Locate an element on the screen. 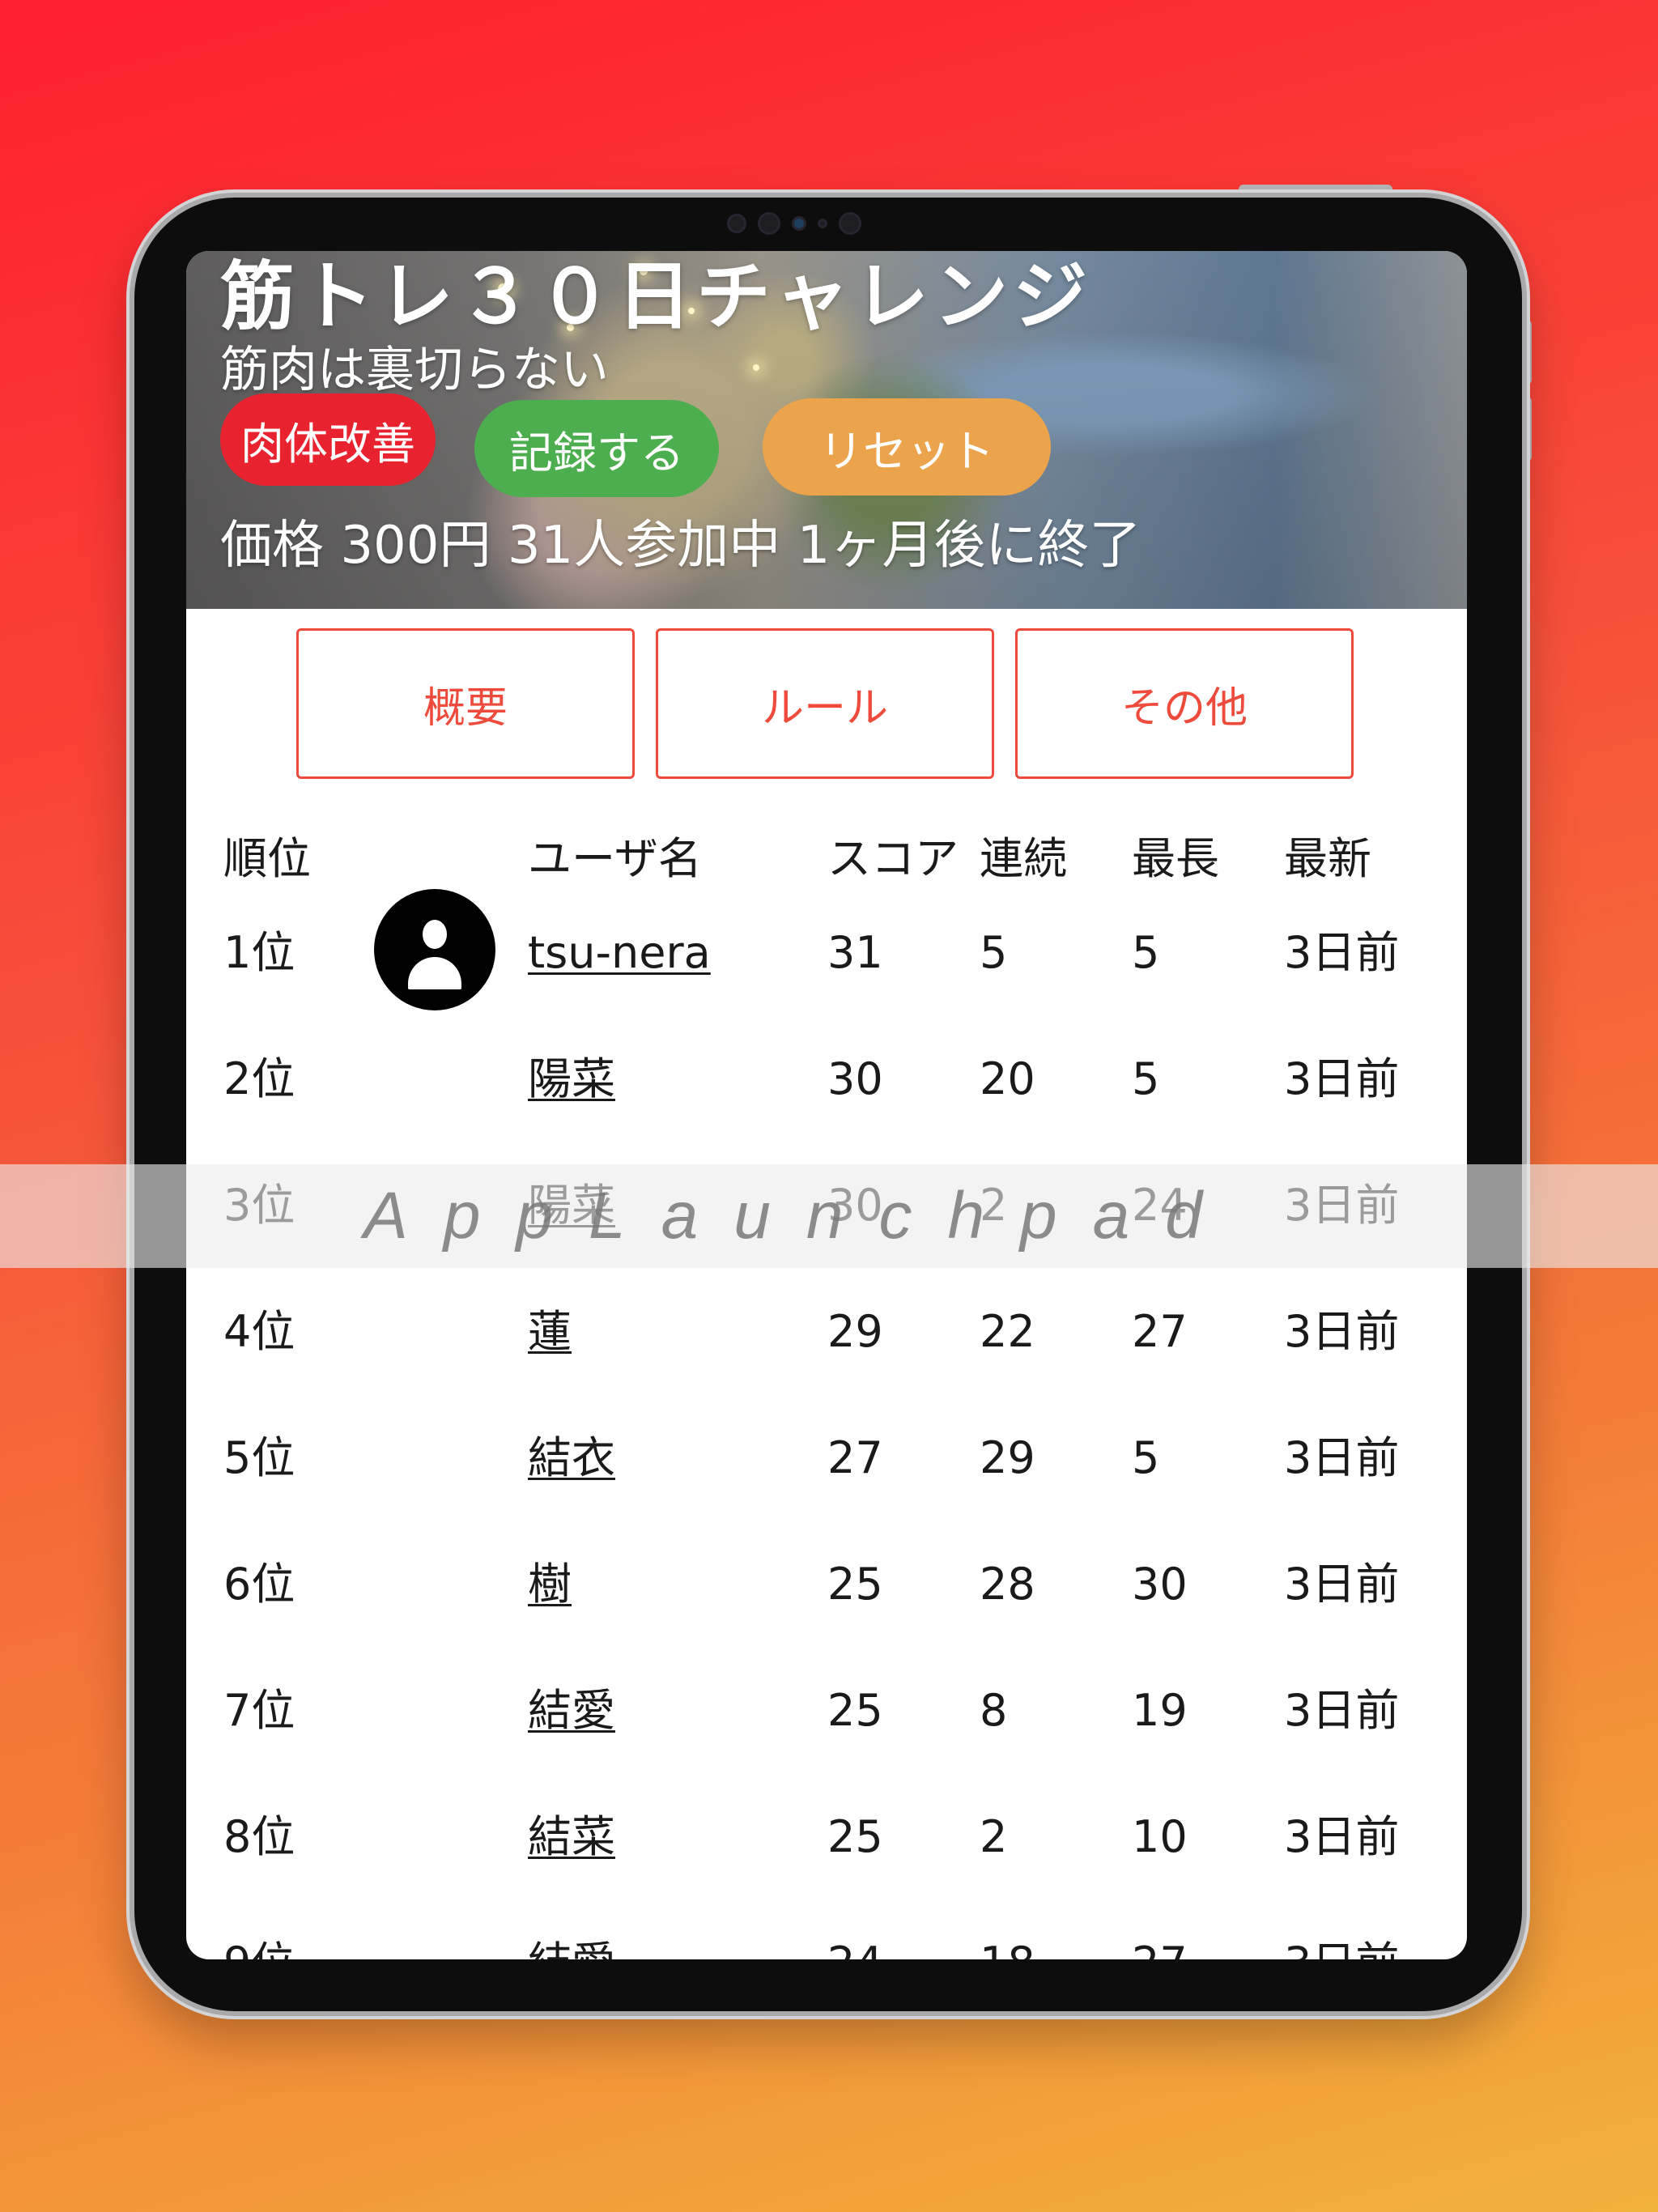 This screenshot has width=1658, height=2212. header-latest: 最新 is located at coordinates (1327, 859).